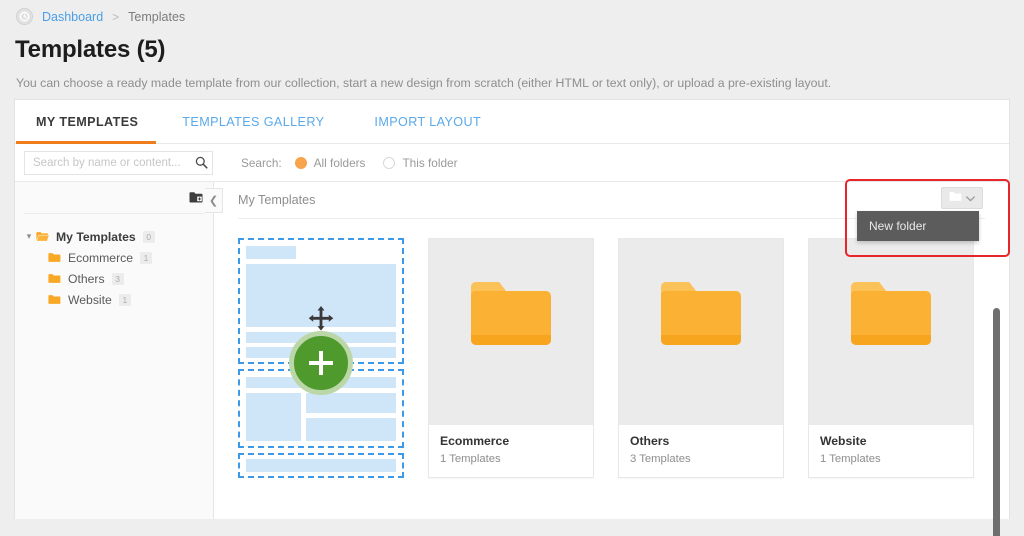 This screenshot has height=536, width=1024. I want to click on search-scope-group: Search: All folders This folder, so click(358, 163).